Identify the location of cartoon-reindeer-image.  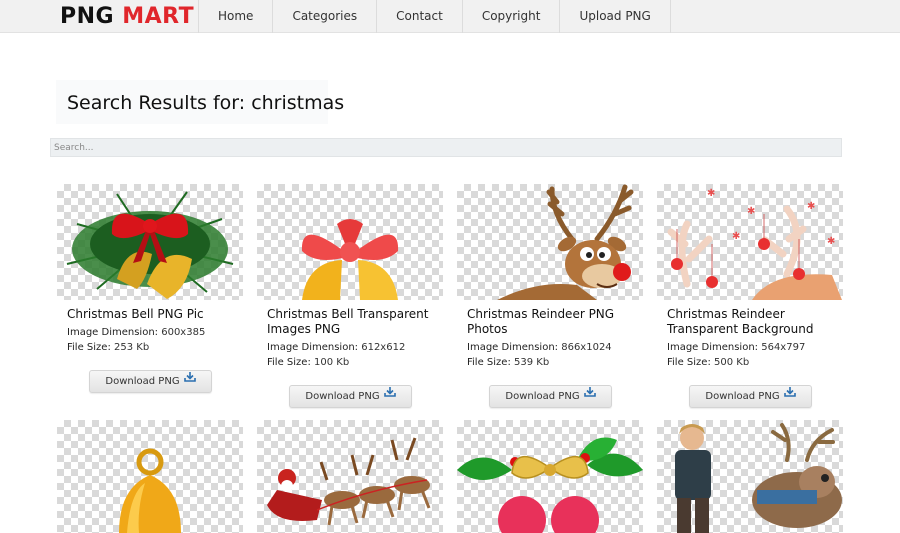
(565, 242).